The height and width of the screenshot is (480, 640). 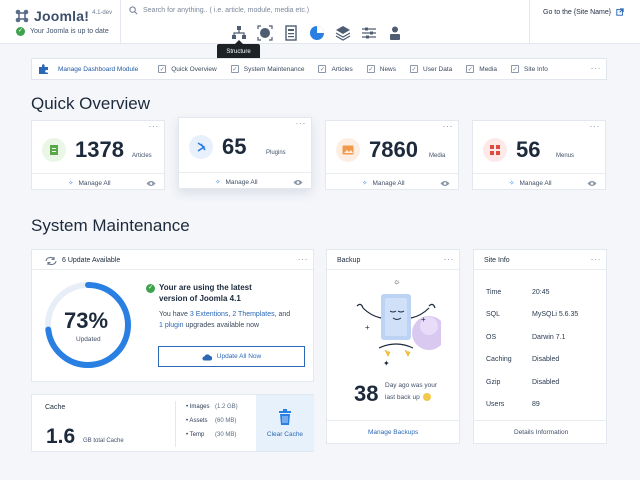 What do you see at coordinates (532, 382) in the screenshot?
I see `site-info-row: Gzip Disabled` at bounding box center [532, 382].